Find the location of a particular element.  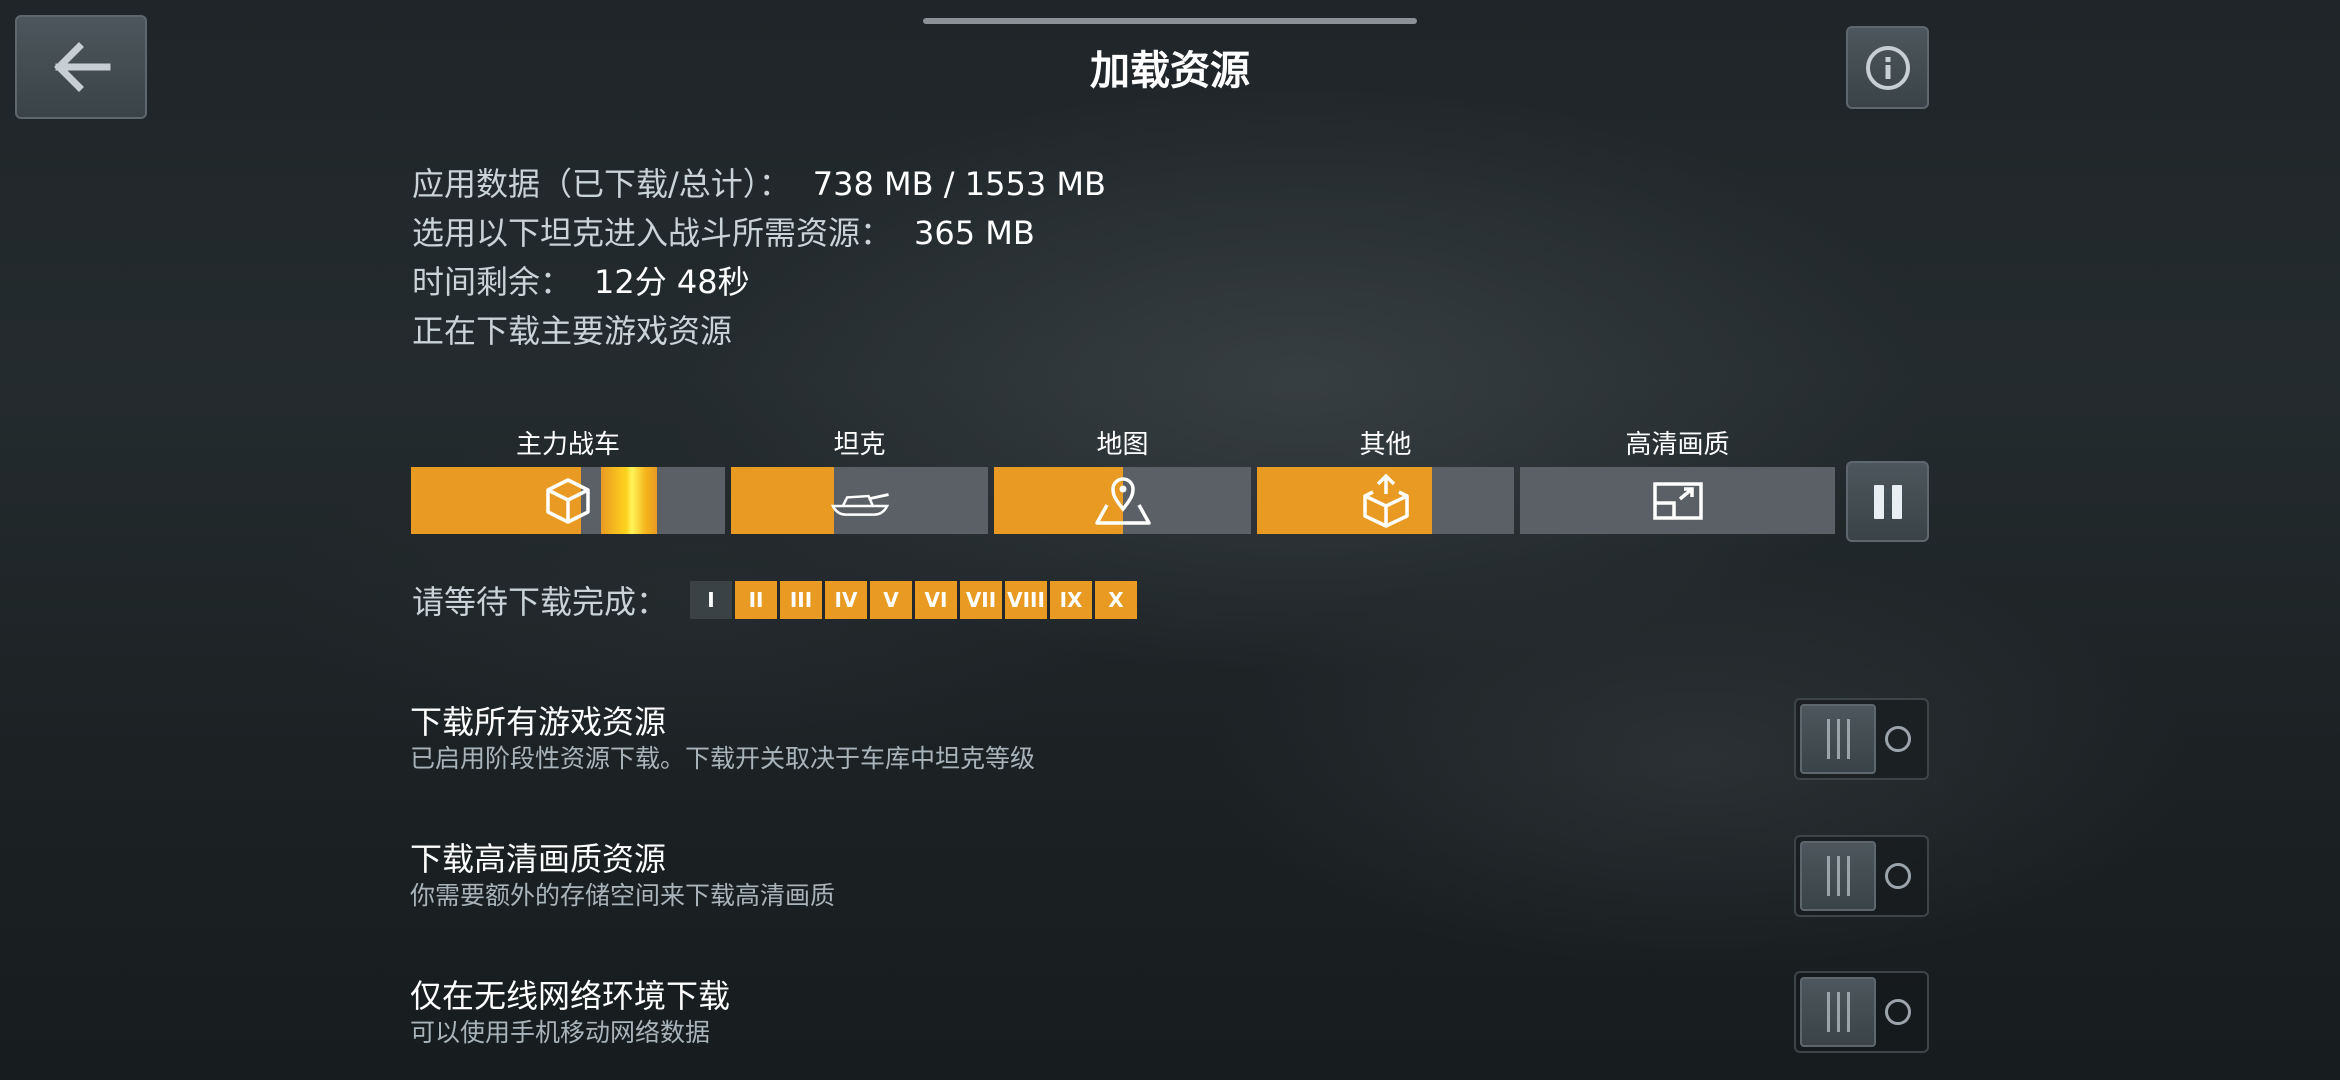

tier-badge: VII is located at coordinates (981, 600).